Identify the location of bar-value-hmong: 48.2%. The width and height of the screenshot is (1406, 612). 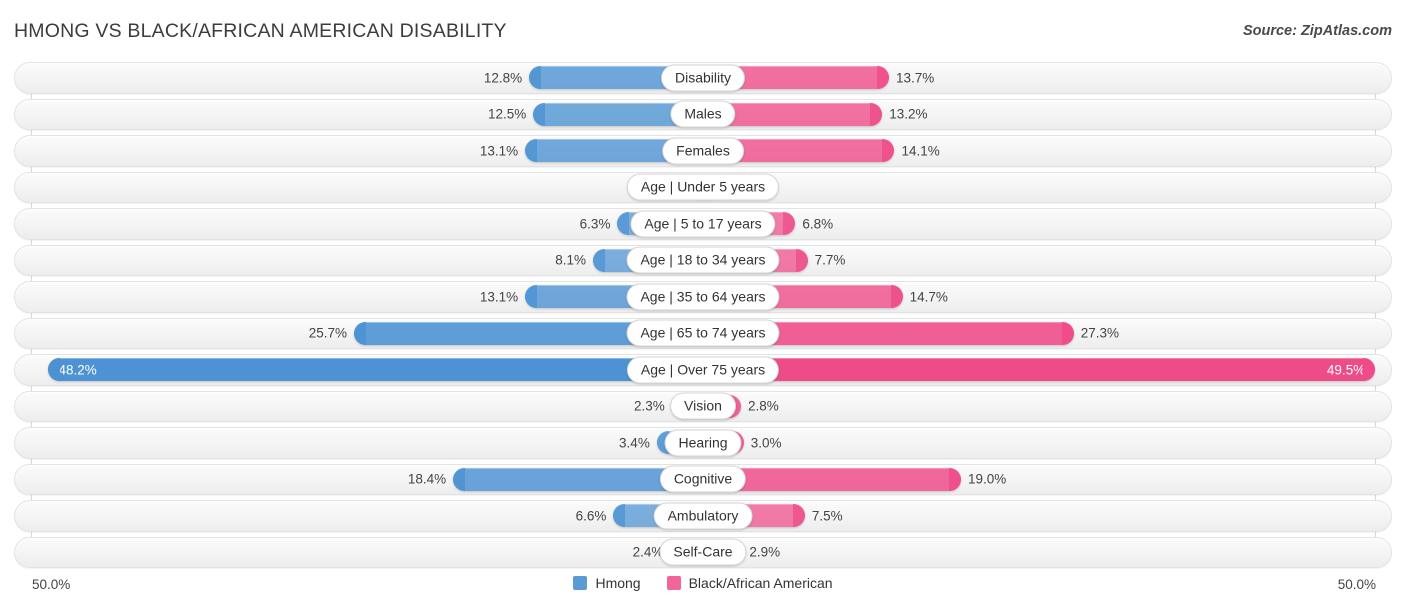
(77, 369).